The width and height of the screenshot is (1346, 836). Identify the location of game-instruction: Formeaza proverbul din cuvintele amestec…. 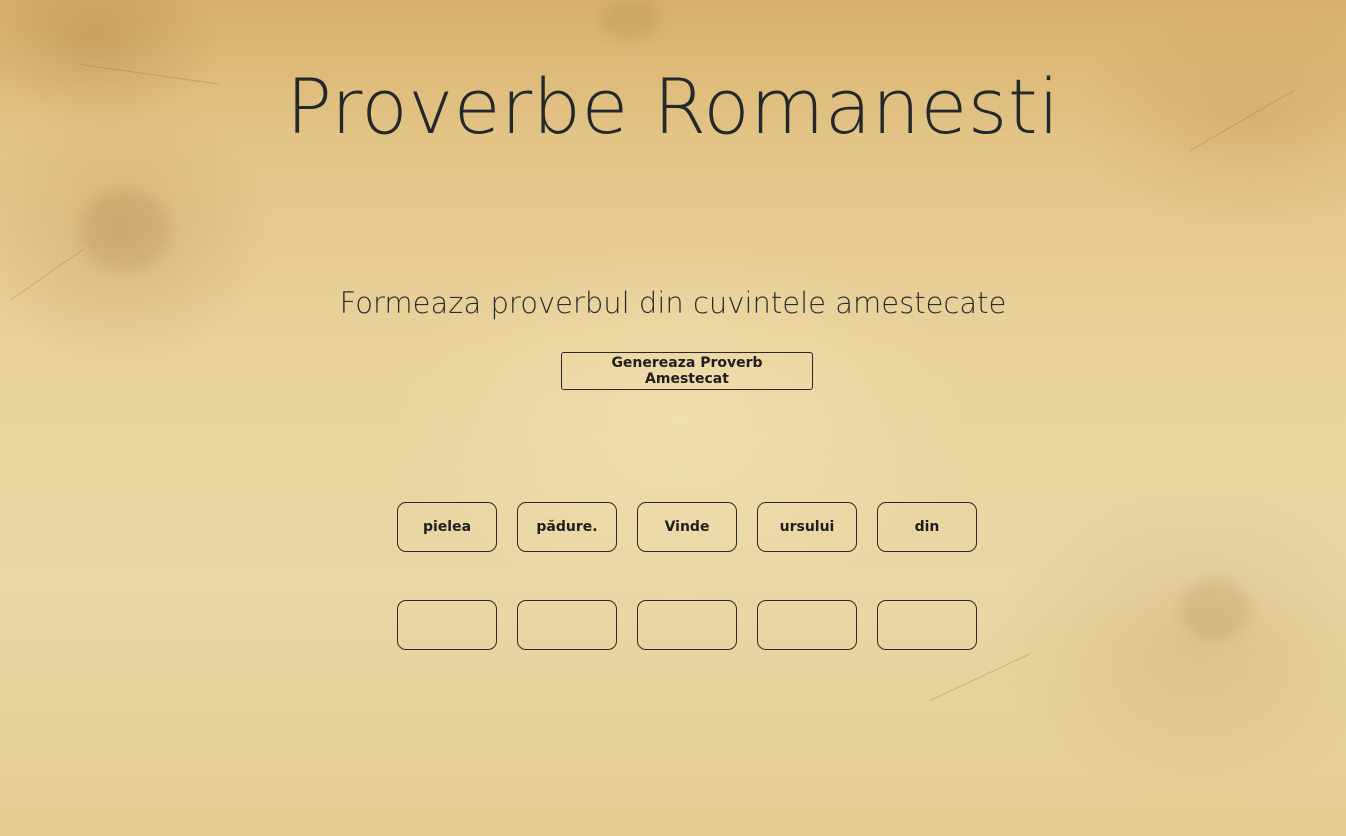
(673, 303).